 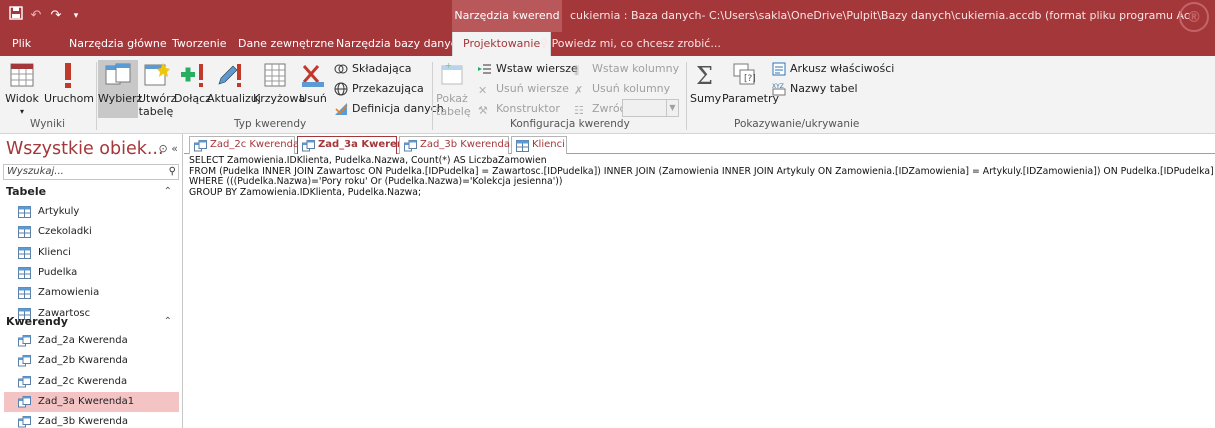 What do you see at coordinates (91, 420) in the screenshot?
I see `nav-query-item: Zad_3b Kwerenda` at bounding box center [91, 420].